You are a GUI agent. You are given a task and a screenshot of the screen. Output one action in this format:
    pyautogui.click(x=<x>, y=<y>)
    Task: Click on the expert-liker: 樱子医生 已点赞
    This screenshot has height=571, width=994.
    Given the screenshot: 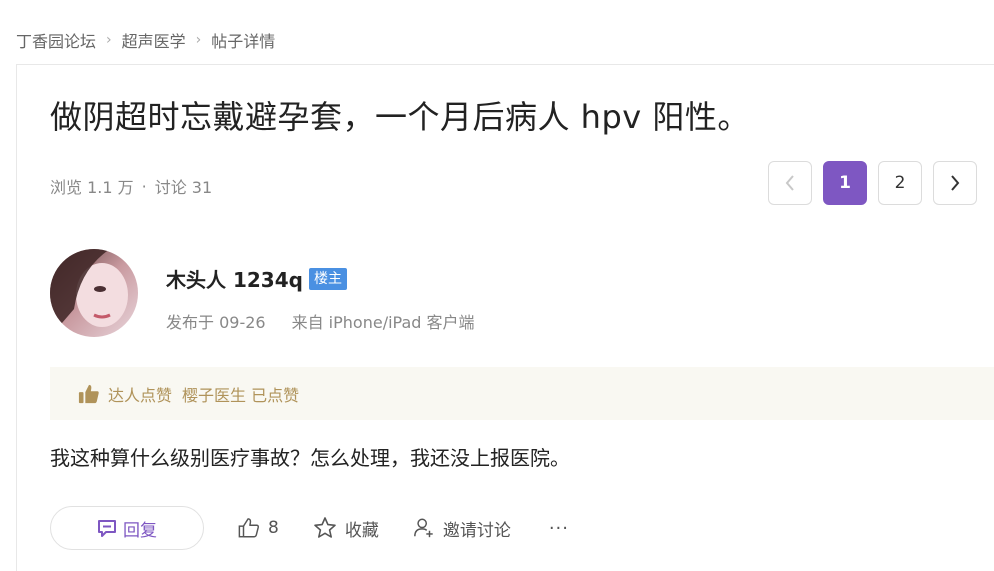 What is the action you would take?
    pyautogui.click(x=240, y=394)
    